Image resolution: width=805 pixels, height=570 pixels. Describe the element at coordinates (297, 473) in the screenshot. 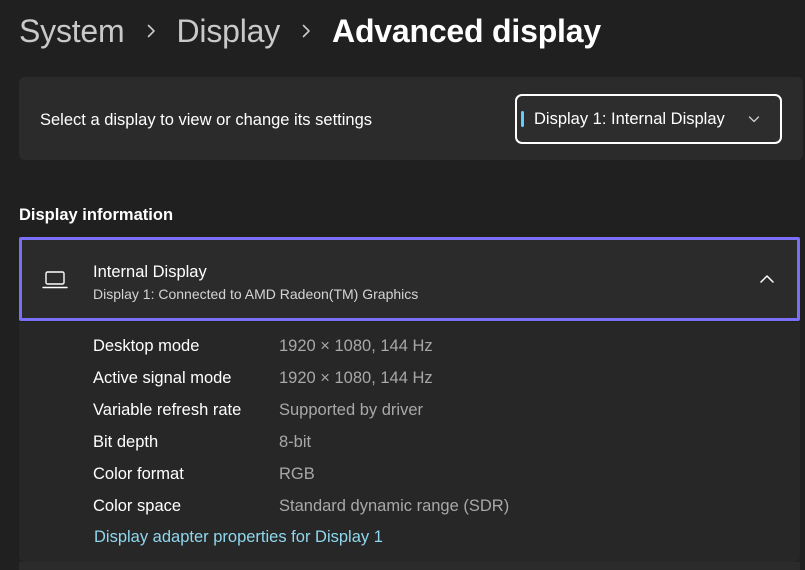

I see `info-value: RGB` at that location.